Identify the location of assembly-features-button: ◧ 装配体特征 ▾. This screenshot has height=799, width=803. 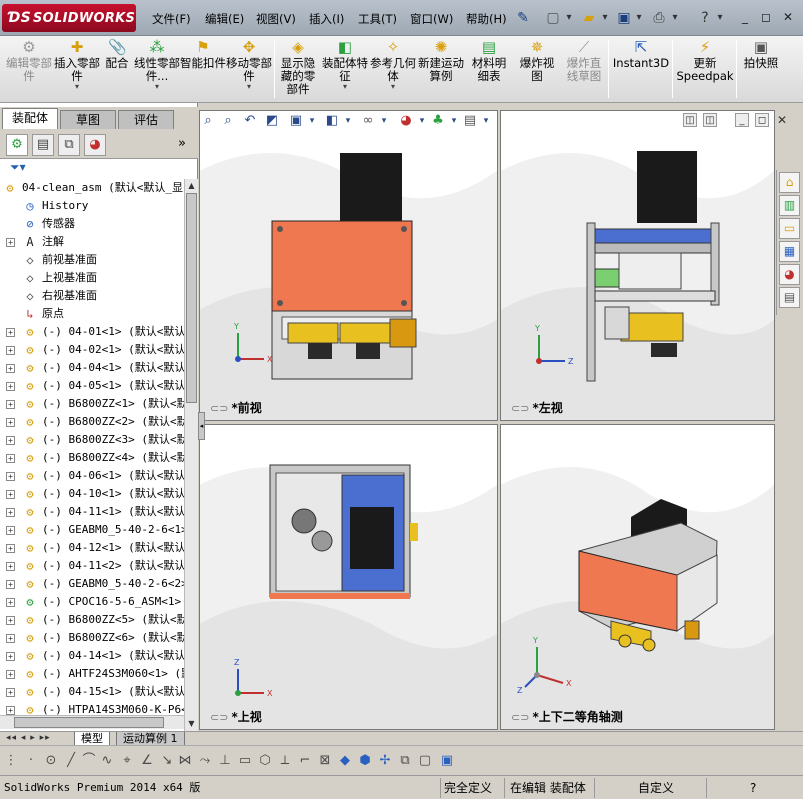
(345, 70).